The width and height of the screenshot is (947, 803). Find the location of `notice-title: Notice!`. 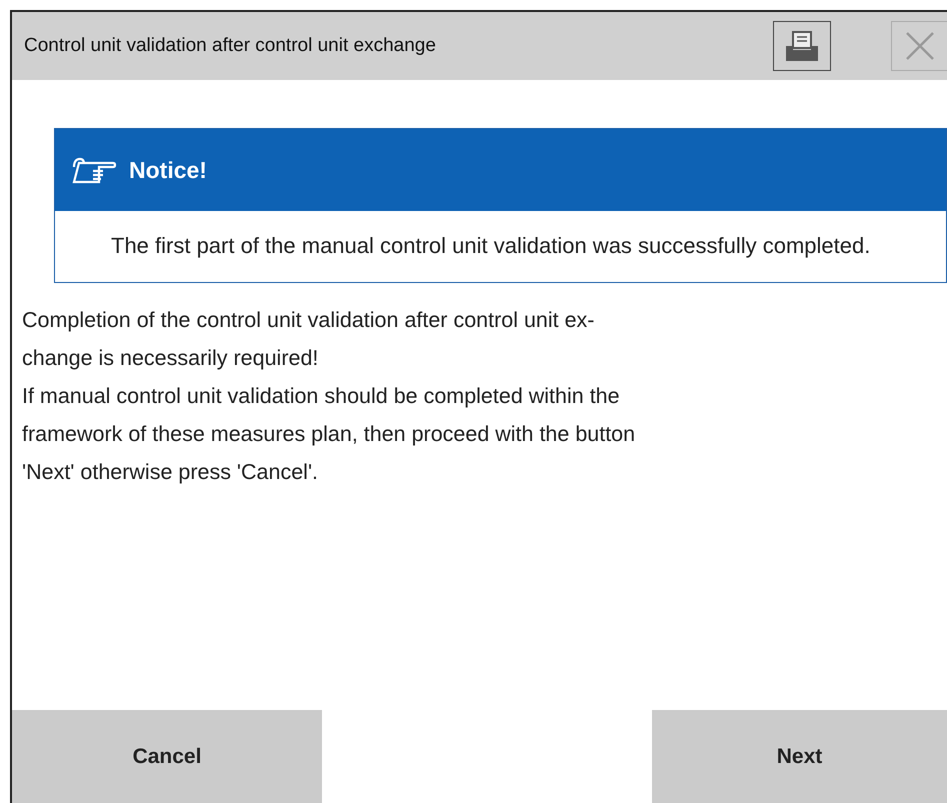

notice-title: Notice! is located at coordinates (168, 170).